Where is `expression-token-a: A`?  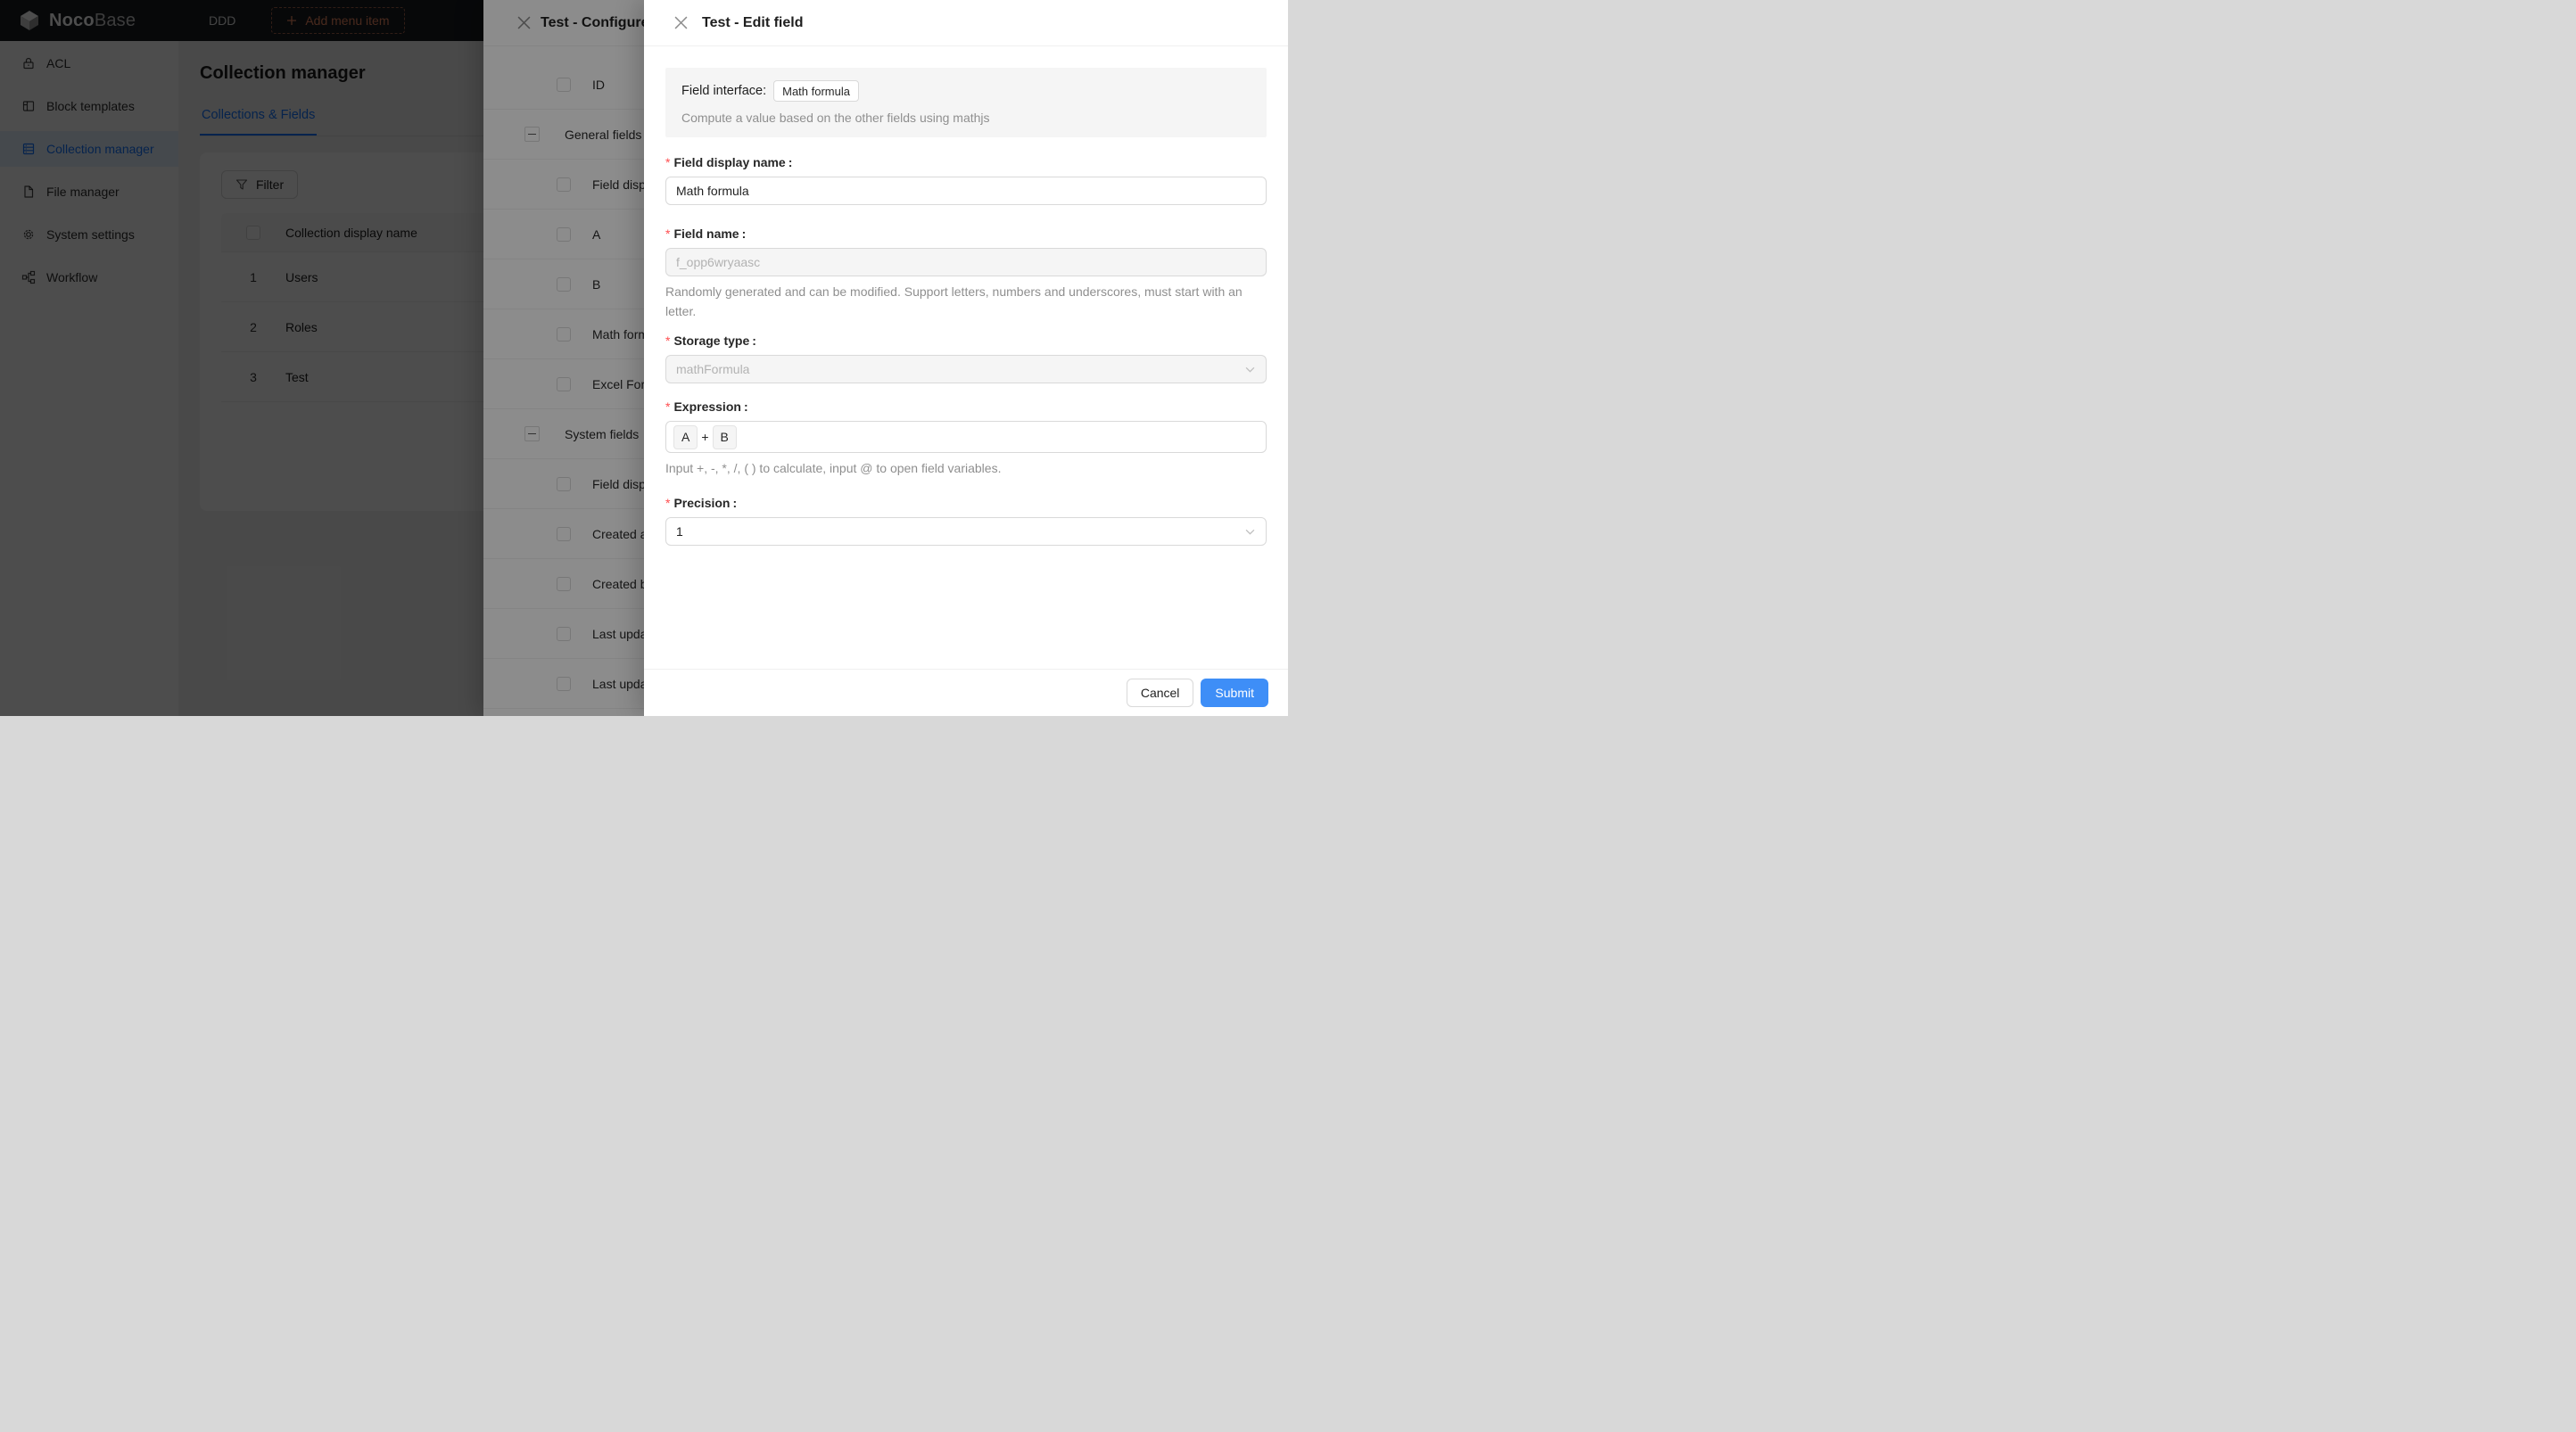 expression-token-a: A is located at coordinates (685, 436).